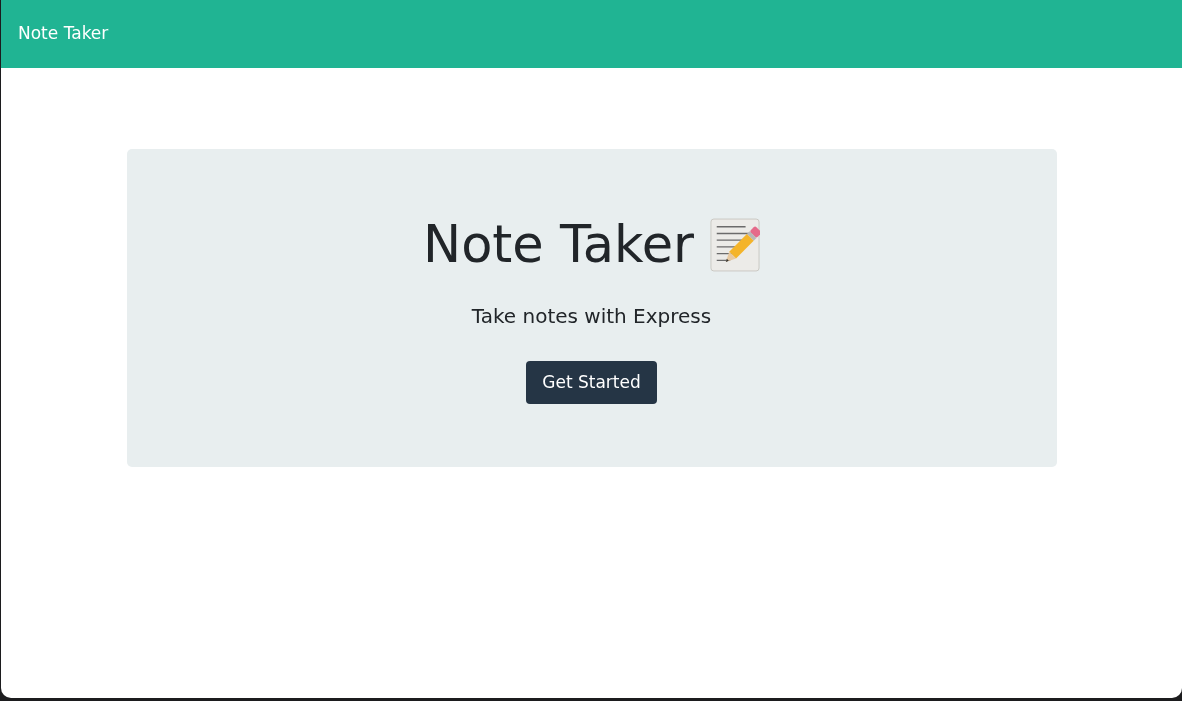 This screenshot has width=1182, height=701. I want to click on hero-subtitle: Take notes with Express, so click(591, 316).